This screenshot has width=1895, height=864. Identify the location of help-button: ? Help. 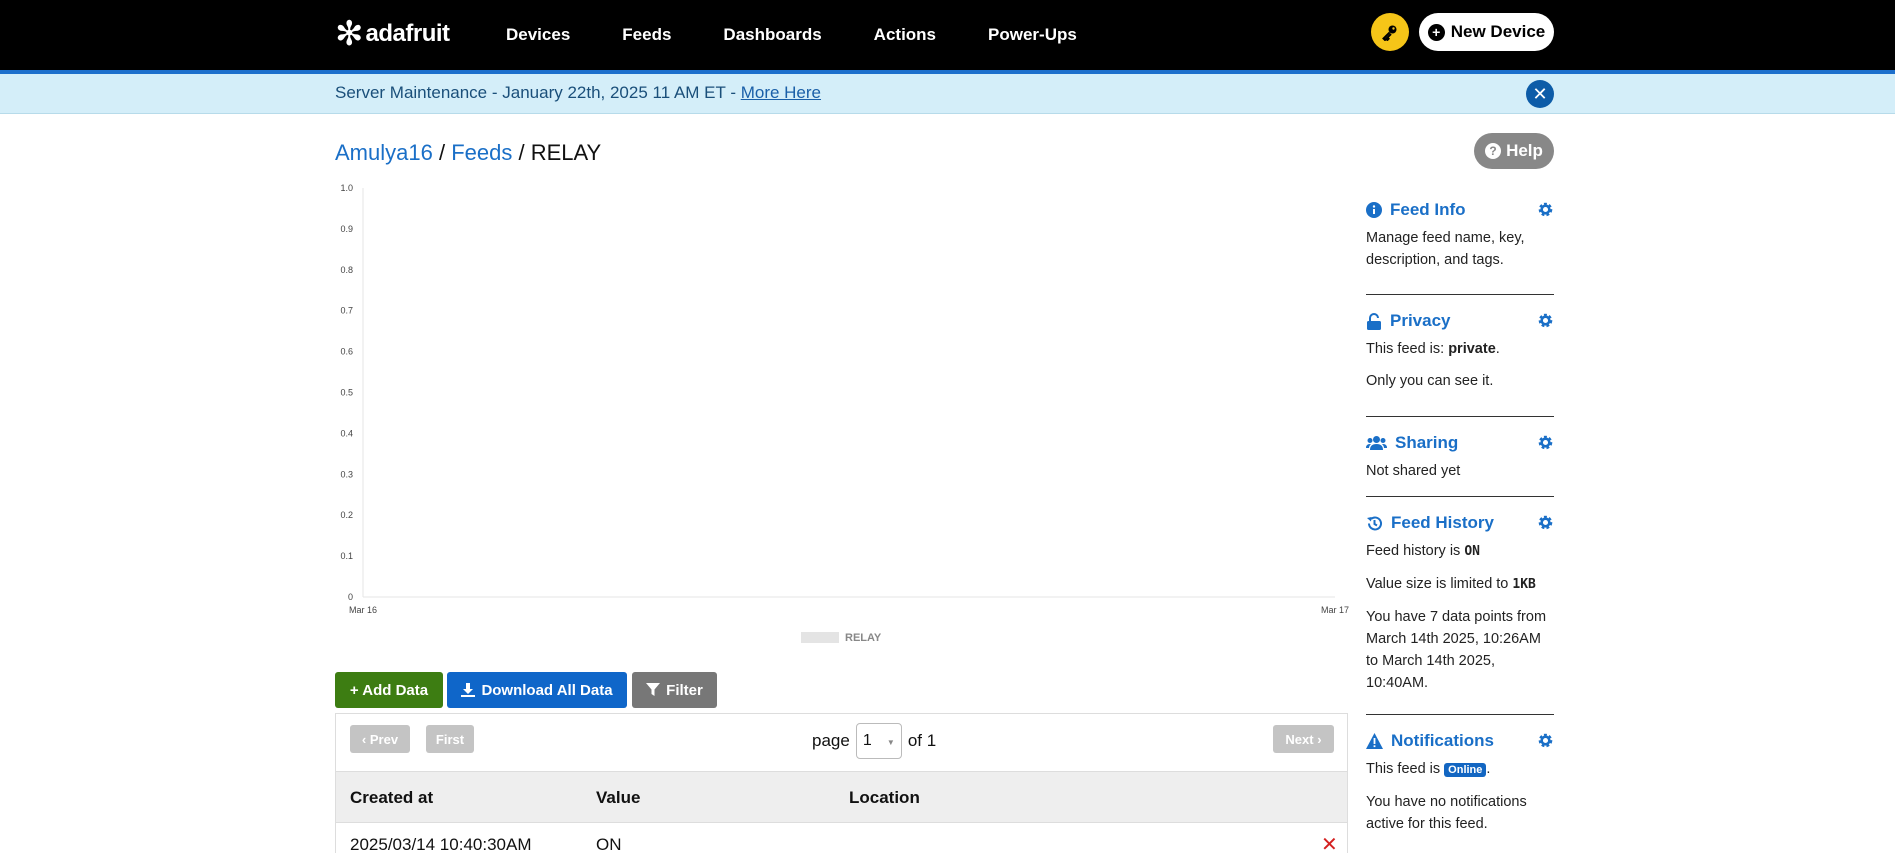
(1514, 151).